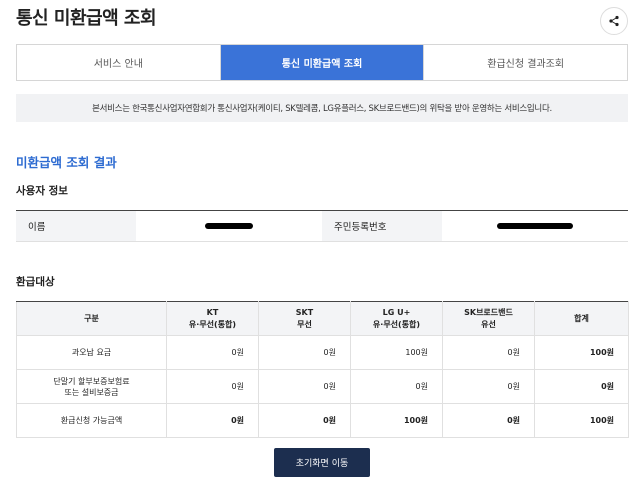 This screenshot has height=493, width=636. I want to click on table-row: 환급신청 가능금액 0원 0원 100원 0원 100원, so click(322, 420).